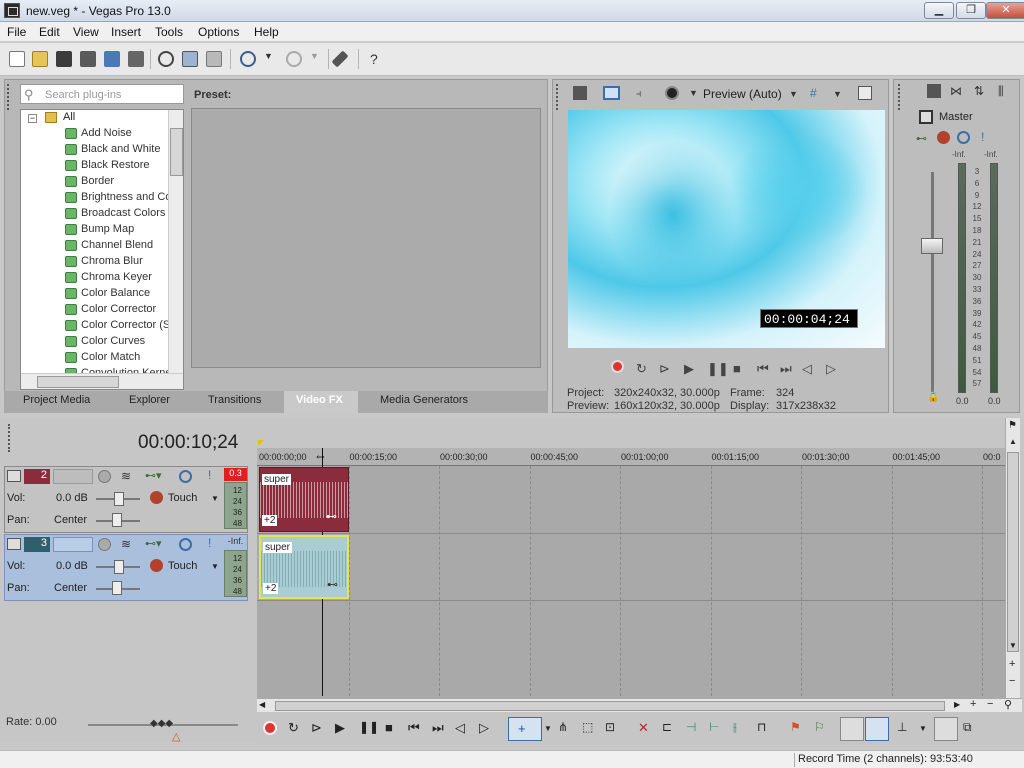  What do you see at coordinates (1012, 681) in the screenshot?
I see `zoom-out-vertical-icon: −` at bounding box center [1012, 681].